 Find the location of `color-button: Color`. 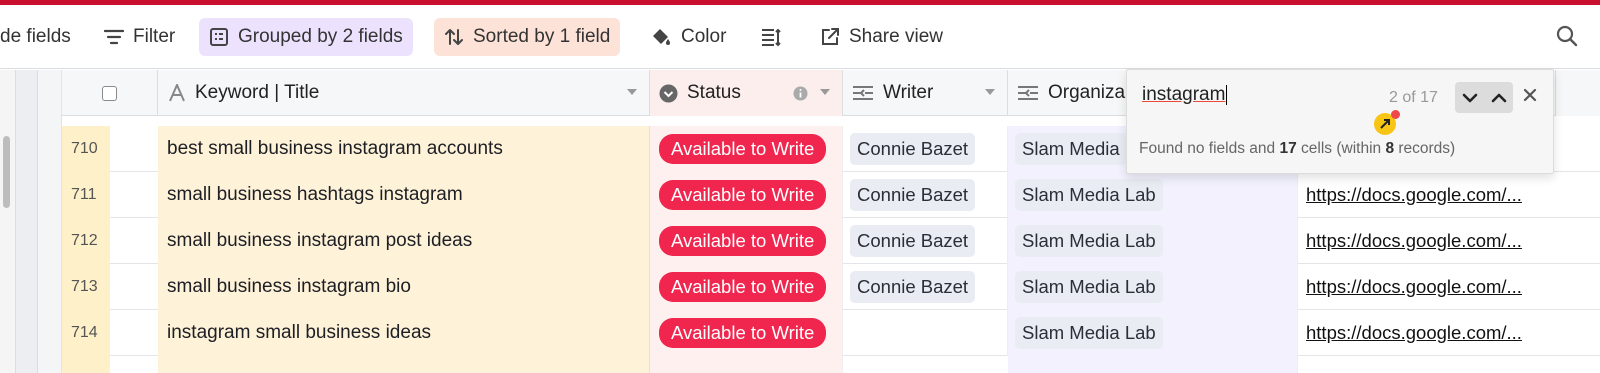

color-button: Color is located at coordinates (688, 37).